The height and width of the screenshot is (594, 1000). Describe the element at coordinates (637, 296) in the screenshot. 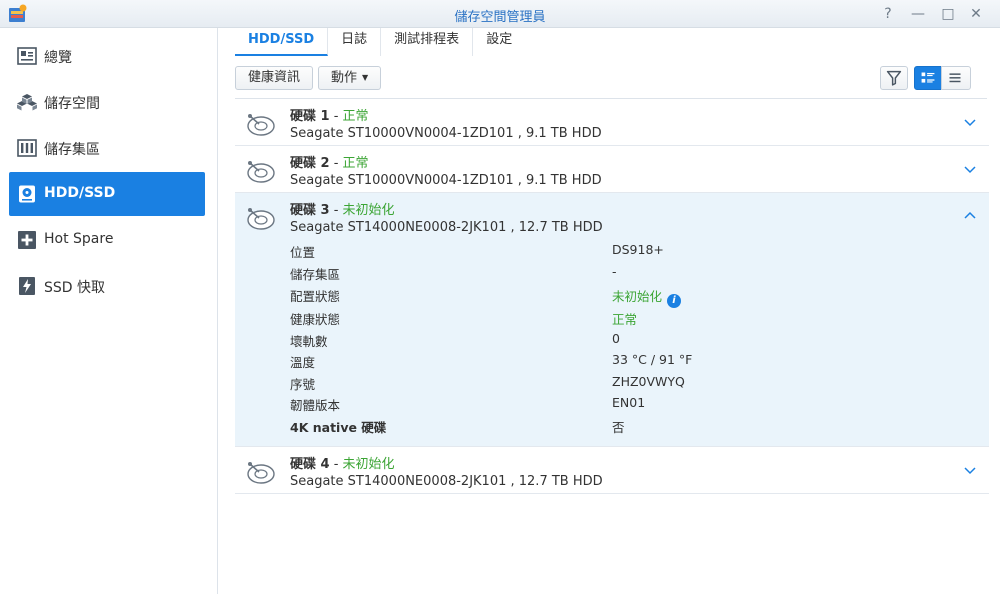

I see `allocation-status-text: 未初始化` at that location.